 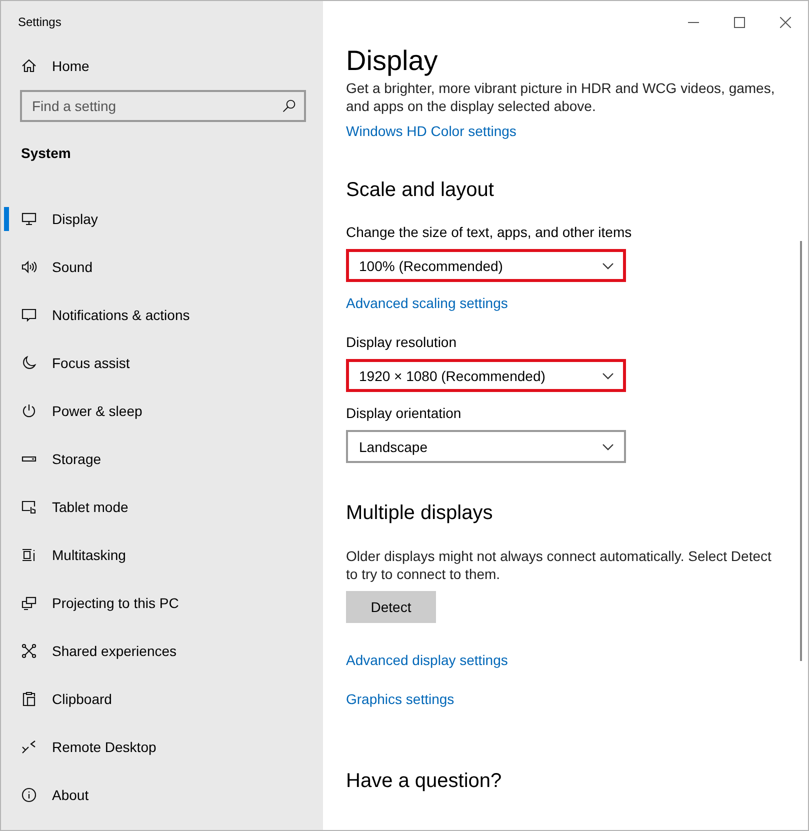 What do you see at coordinates (104, 747) in the screenshot?
I see `nav-label: Remote Desktop` at bounding box center [104, 747].